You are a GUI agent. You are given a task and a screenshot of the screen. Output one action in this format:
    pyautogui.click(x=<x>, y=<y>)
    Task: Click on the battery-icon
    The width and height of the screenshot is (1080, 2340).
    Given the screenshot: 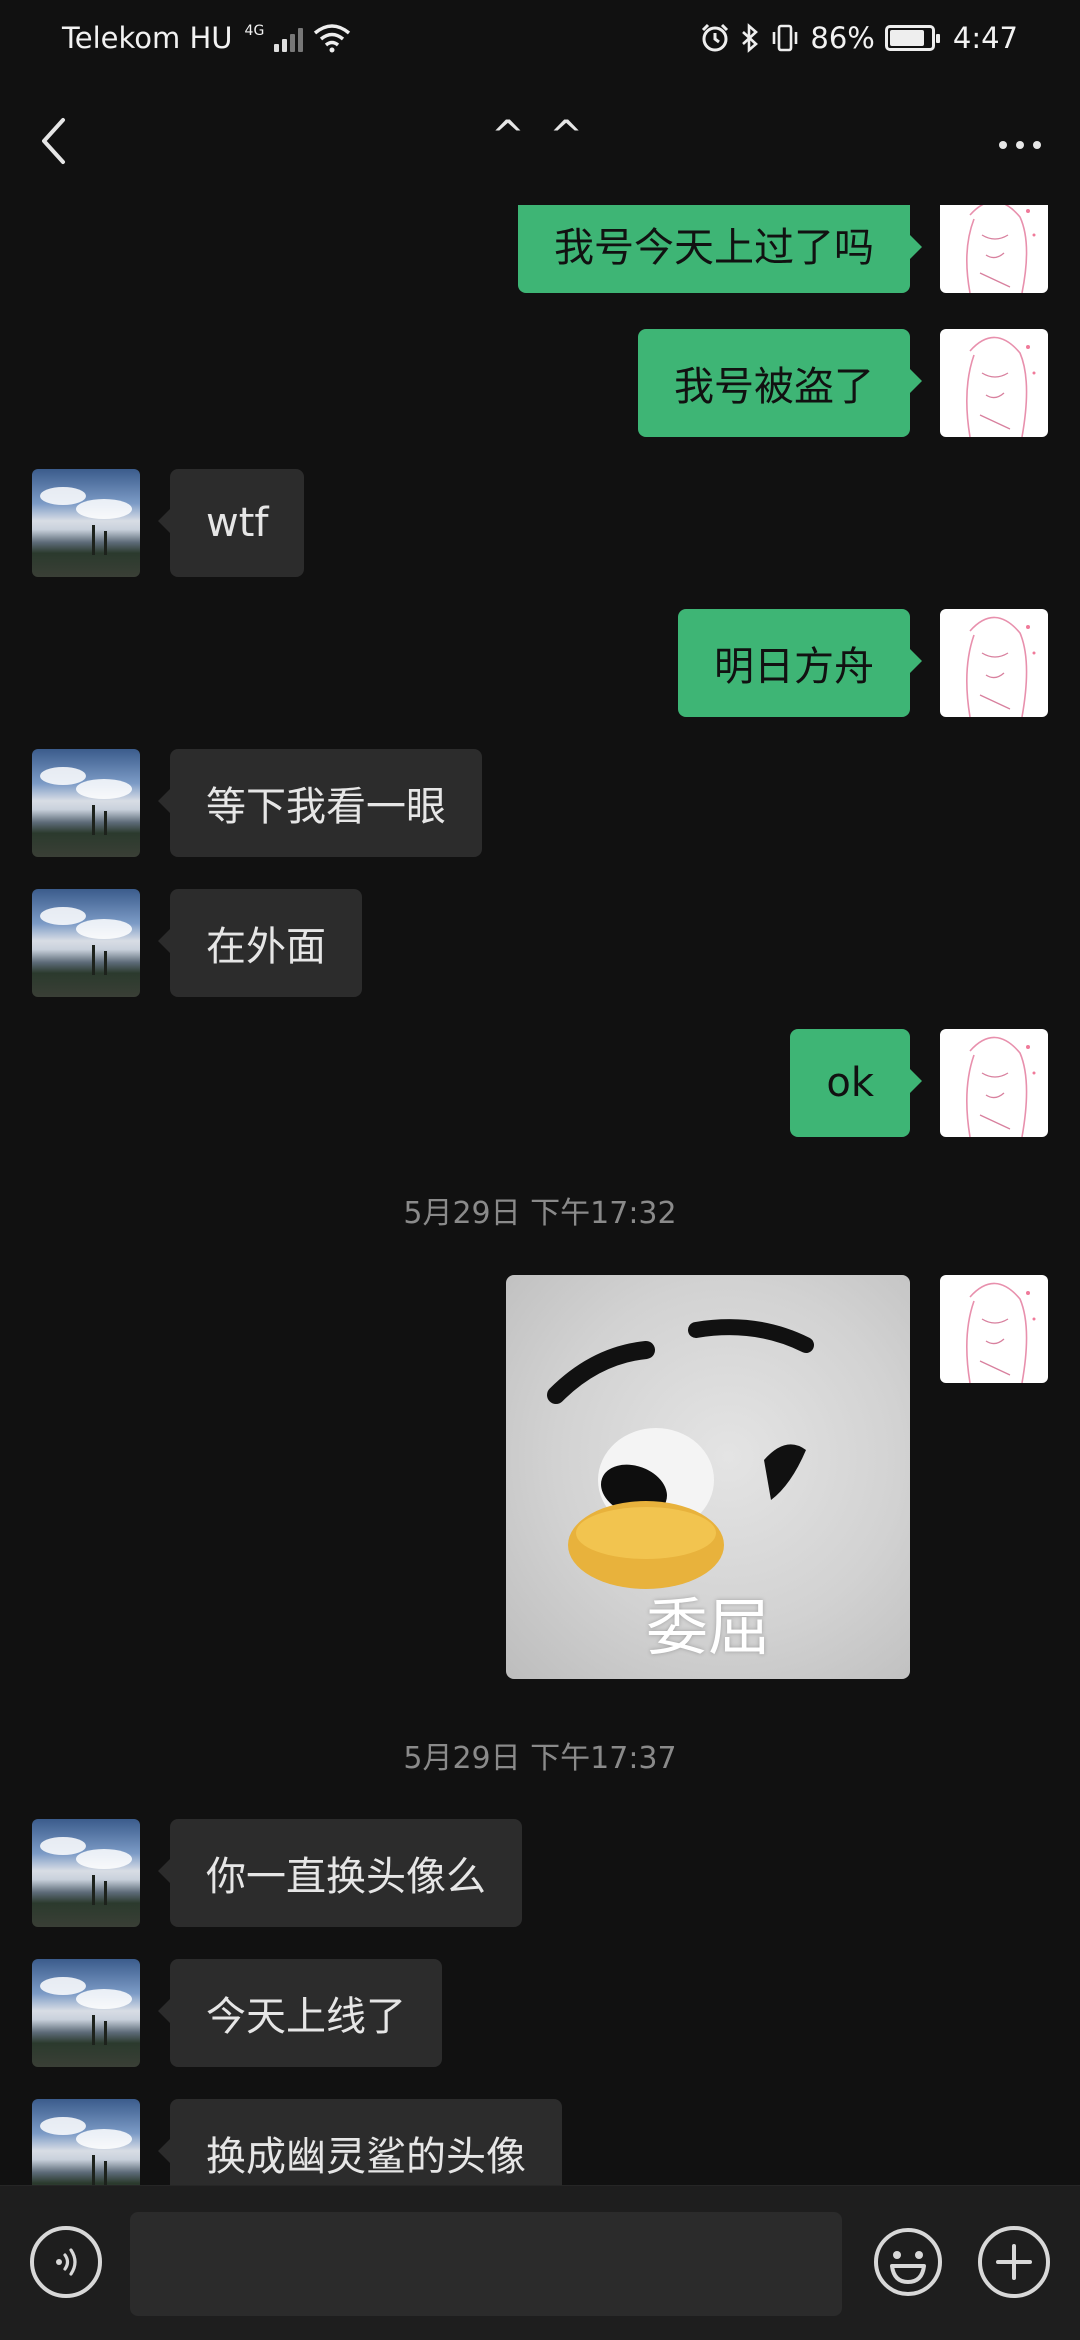 What is the action you would take?
    pyautogui.click(x=912, y=37)
    